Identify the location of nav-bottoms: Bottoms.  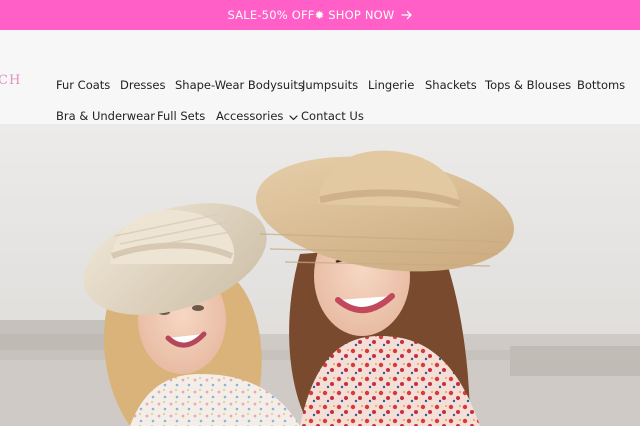
(601, 85).